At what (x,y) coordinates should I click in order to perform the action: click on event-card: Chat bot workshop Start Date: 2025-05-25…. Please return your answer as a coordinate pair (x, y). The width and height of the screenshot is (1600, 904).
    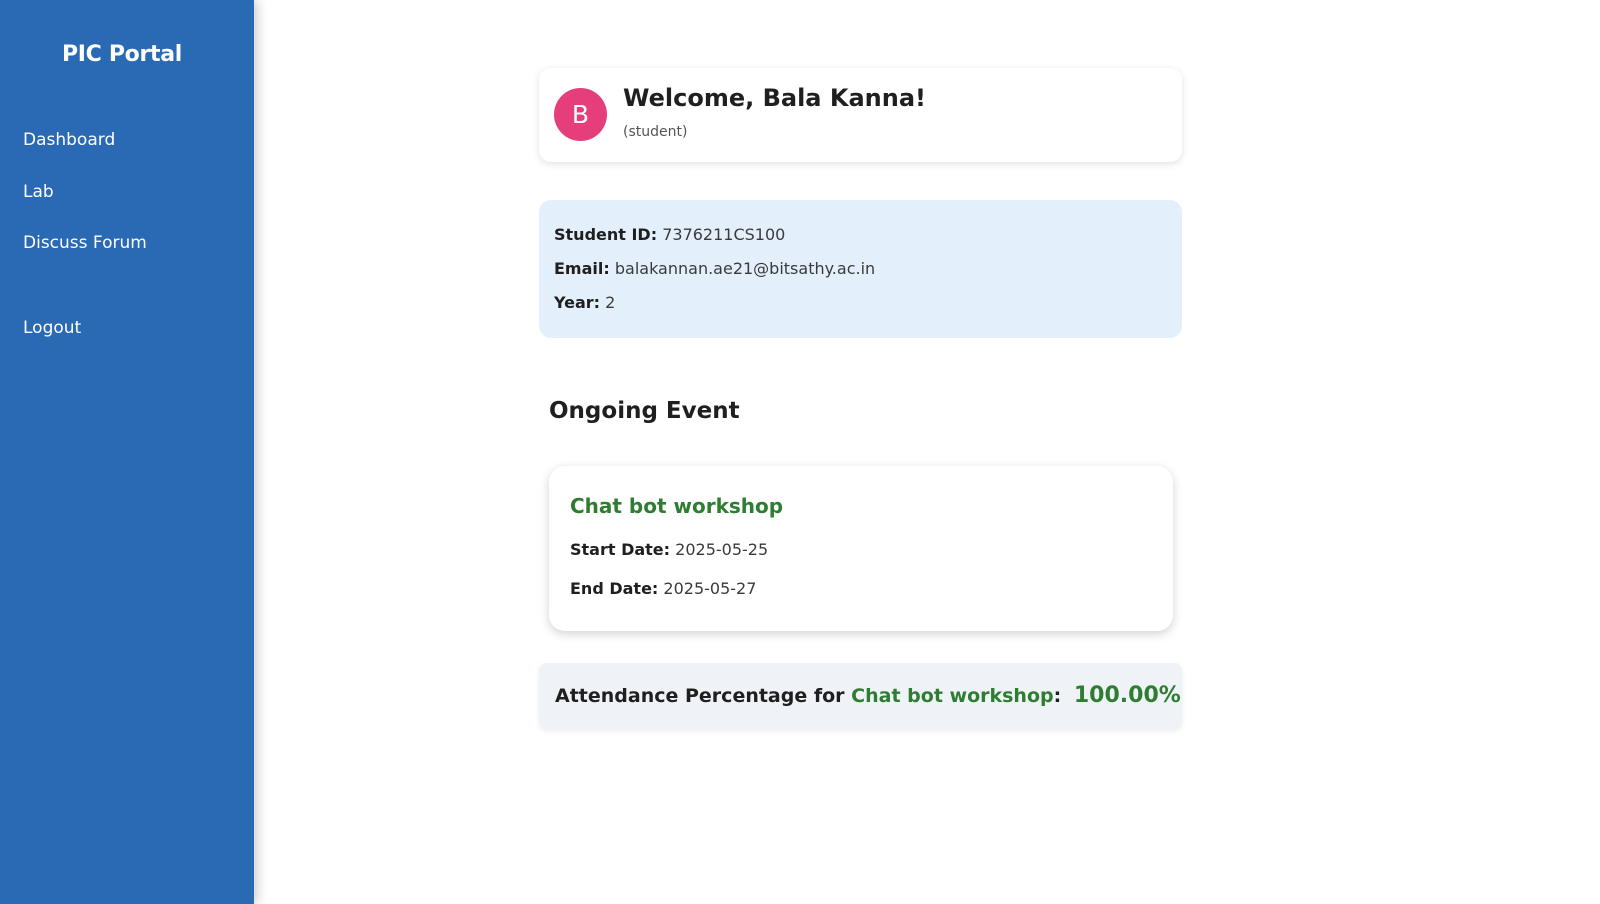
    Looking at the image, I should click on (861, 548).